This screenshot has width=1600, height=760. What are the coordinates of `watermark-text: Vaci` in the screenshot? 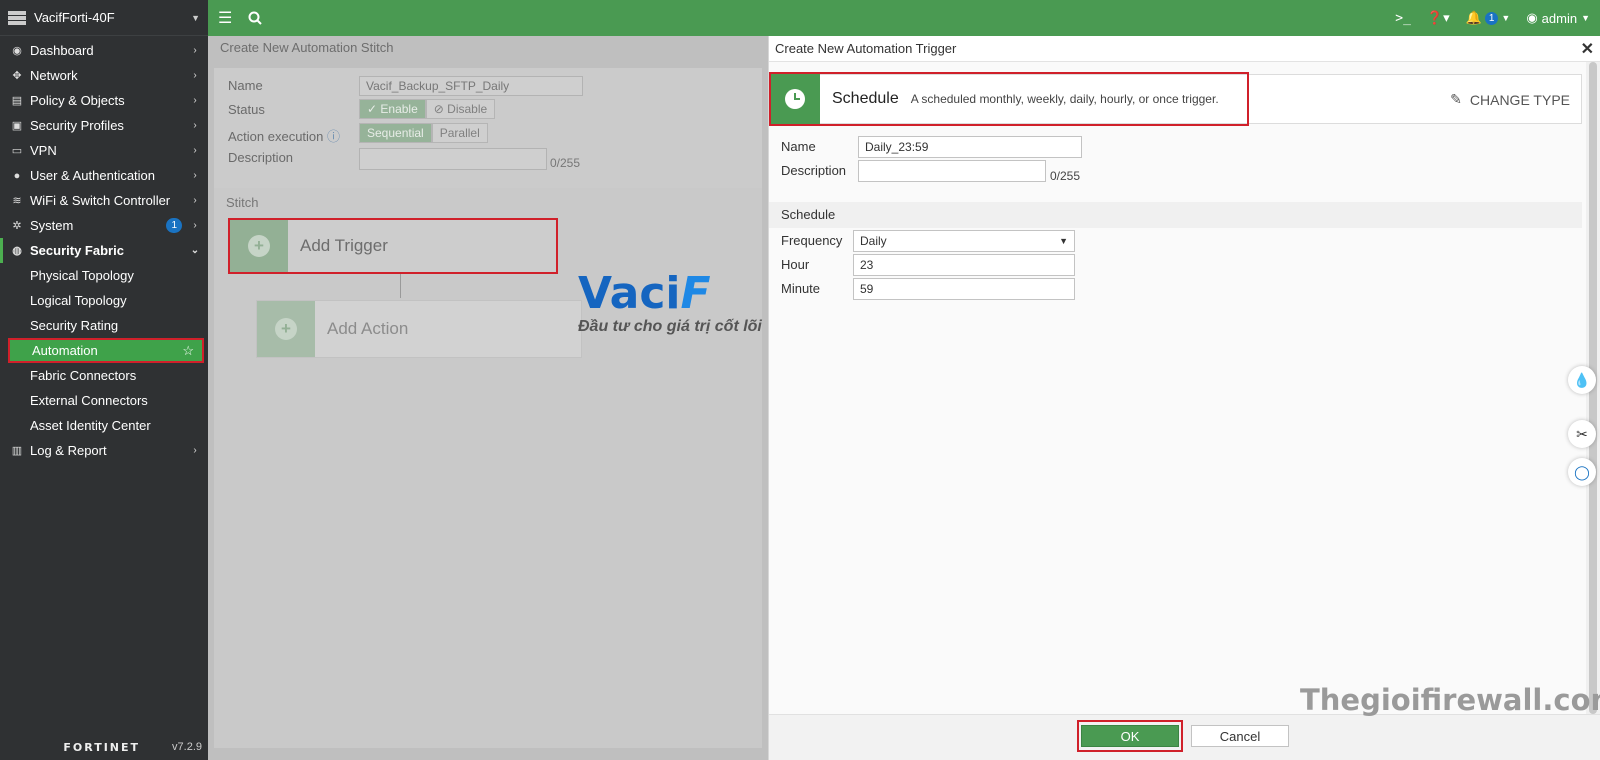 It's located at (629, 293).